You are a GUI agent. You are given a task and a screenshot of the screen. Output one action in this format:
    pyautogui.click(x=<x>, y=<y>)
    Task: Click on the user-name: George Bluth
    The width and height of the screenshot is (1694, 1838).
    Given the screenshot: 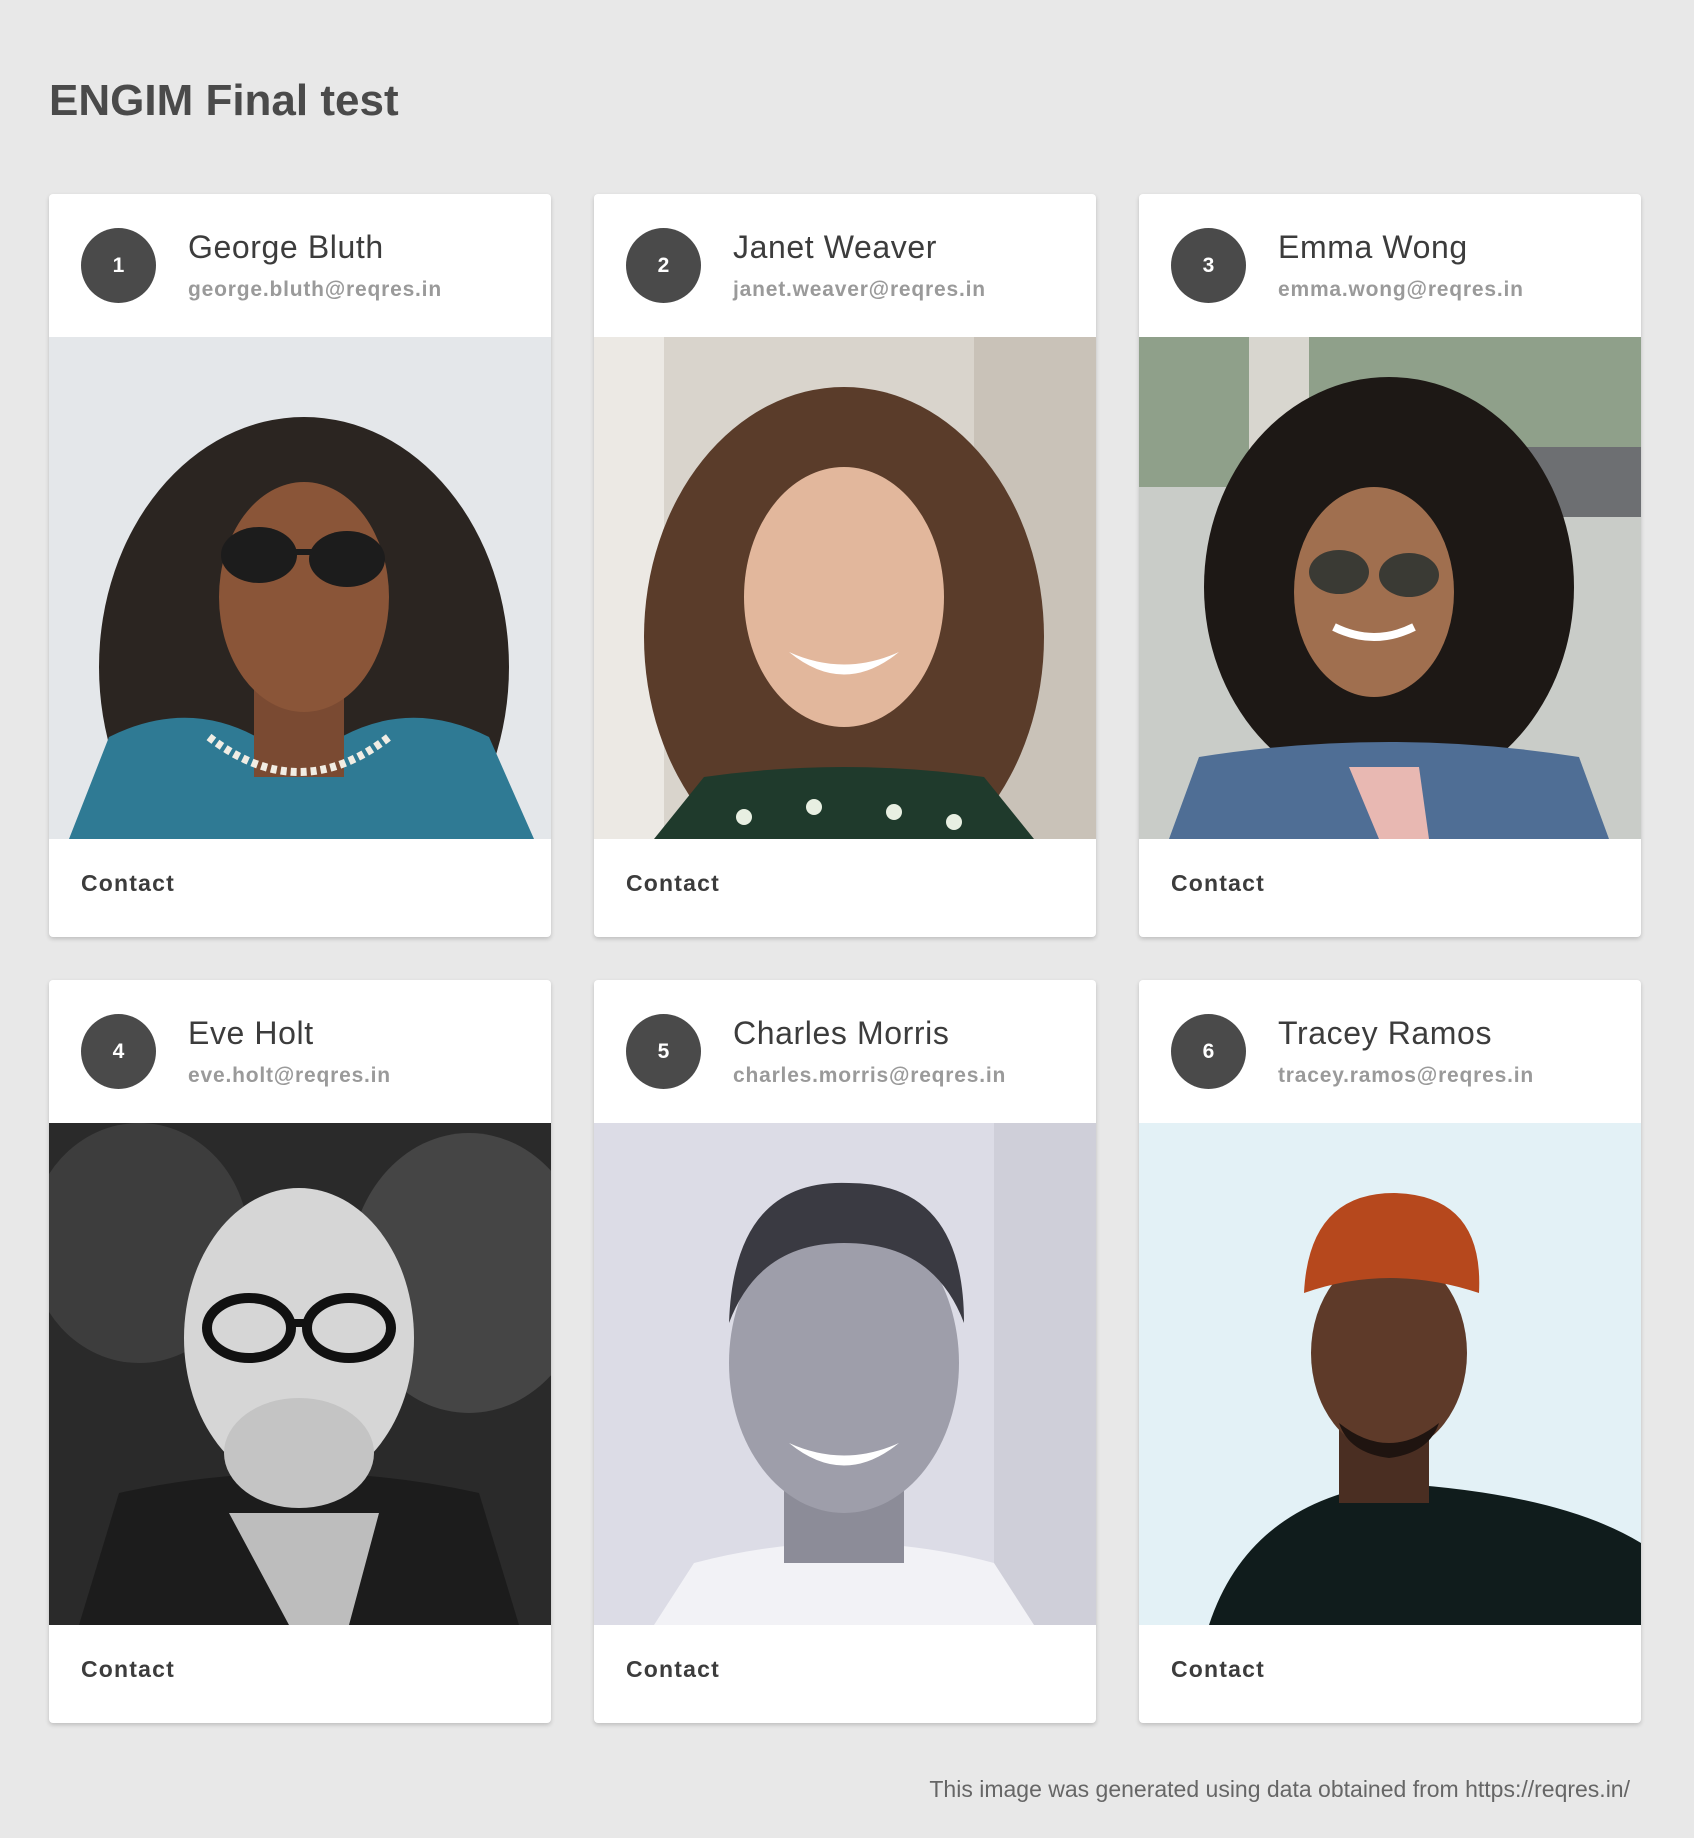 What is the action you would take?
    pyautogui.click(x=286, y=247)
    